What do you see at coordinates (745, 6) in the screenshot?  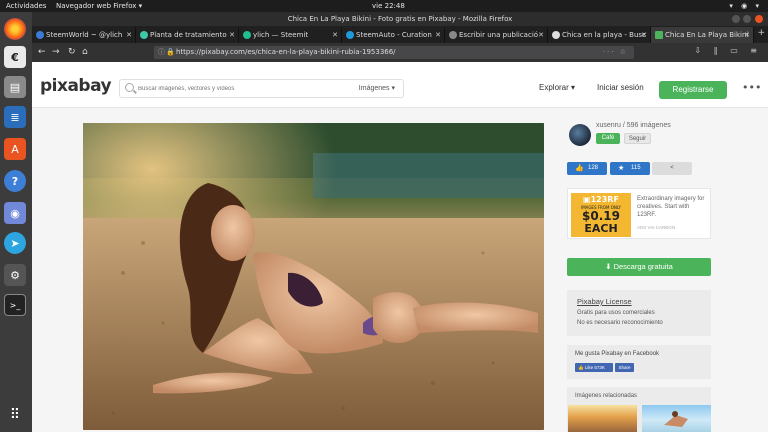 I see `system-tray: ▾ ◉ ▾` at bounding box center [745, 6].